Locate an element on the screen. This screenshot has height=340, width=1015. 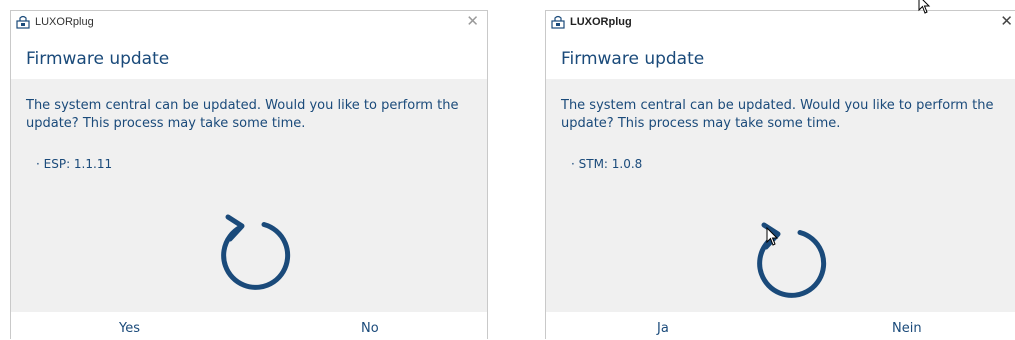
no-button: No is located at coordinates (370, 328).